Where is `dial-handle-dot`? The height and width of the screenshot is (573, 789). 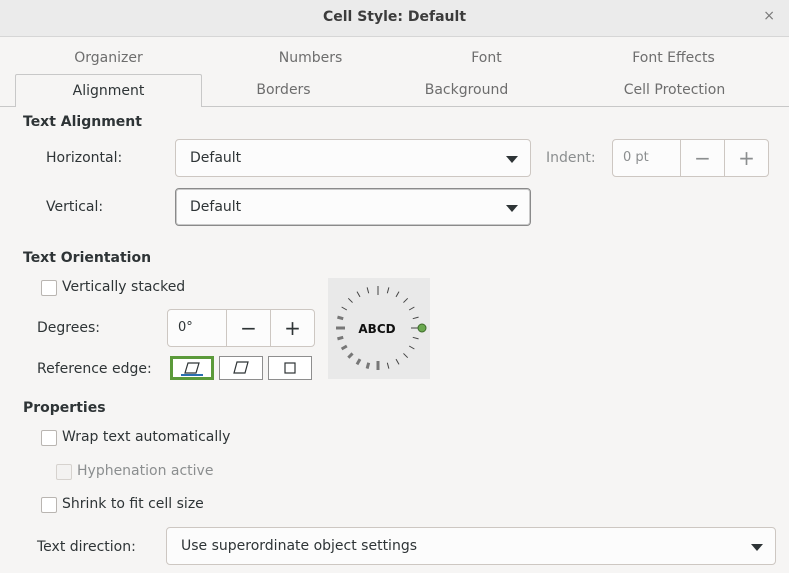 dial-handle-dot is located at coordinates (422, 328).